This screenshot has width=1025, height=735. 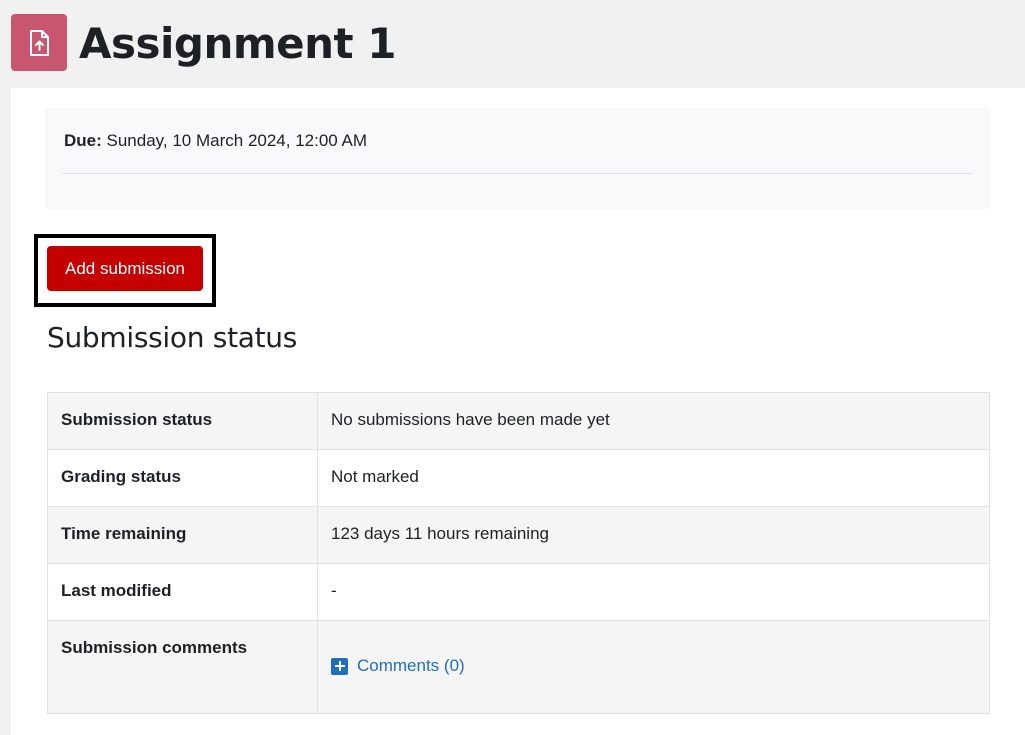 What do you see at coordinates (237, 43) in the screenshot?
I see `page-title: Assignment 1` at bounding box center [237, 43].